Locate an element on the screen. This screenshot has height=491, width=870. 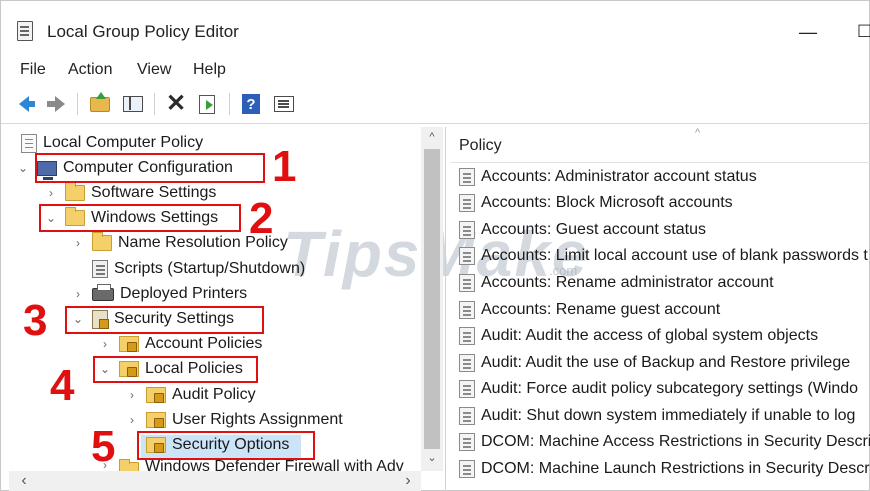
list-item: Accounts: Guest account status is located at coordinates (582, 230).